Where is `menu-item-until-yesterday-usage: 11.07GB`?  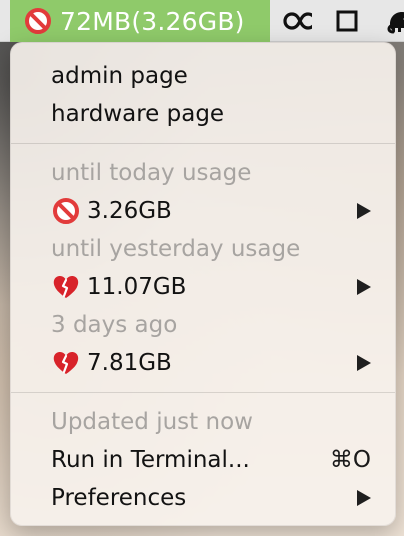 menu-item-until-yesterday-usage: 11.07GB is located at coordinates (203, 287).